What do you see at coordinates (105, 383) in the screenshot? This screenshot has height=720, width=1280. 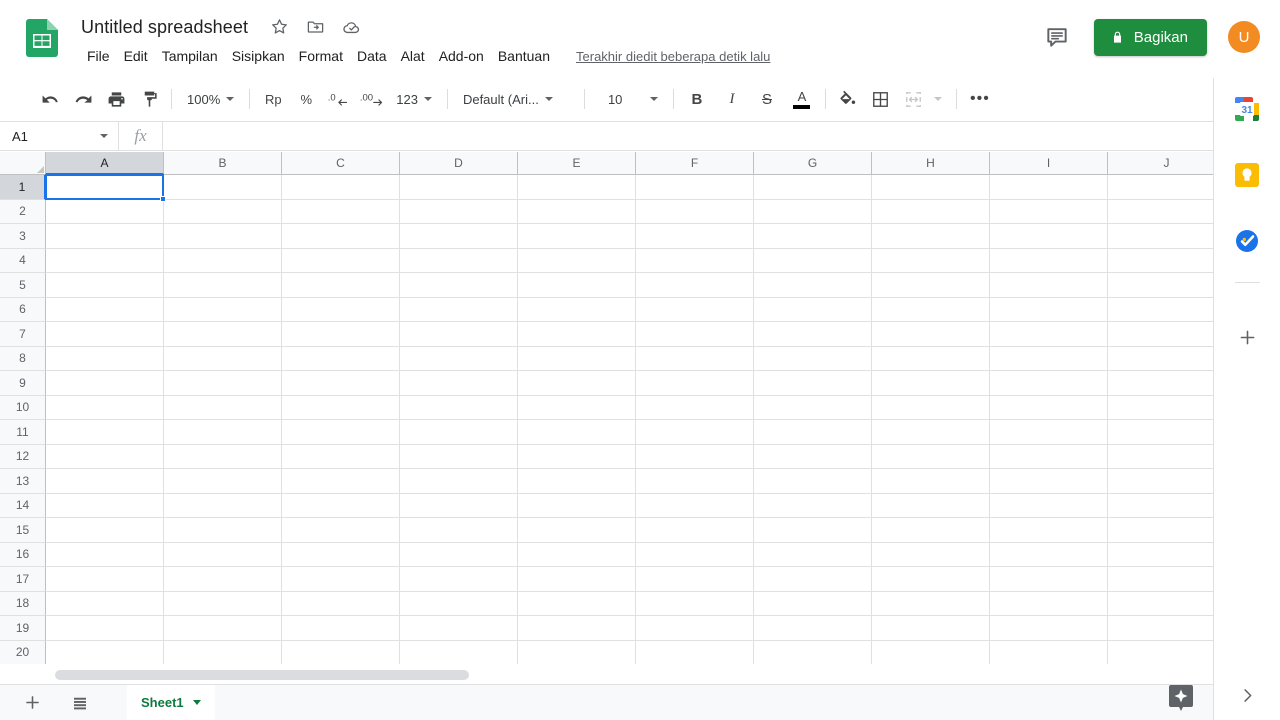 I see `cell-A9` at bounding box center [105, 383].